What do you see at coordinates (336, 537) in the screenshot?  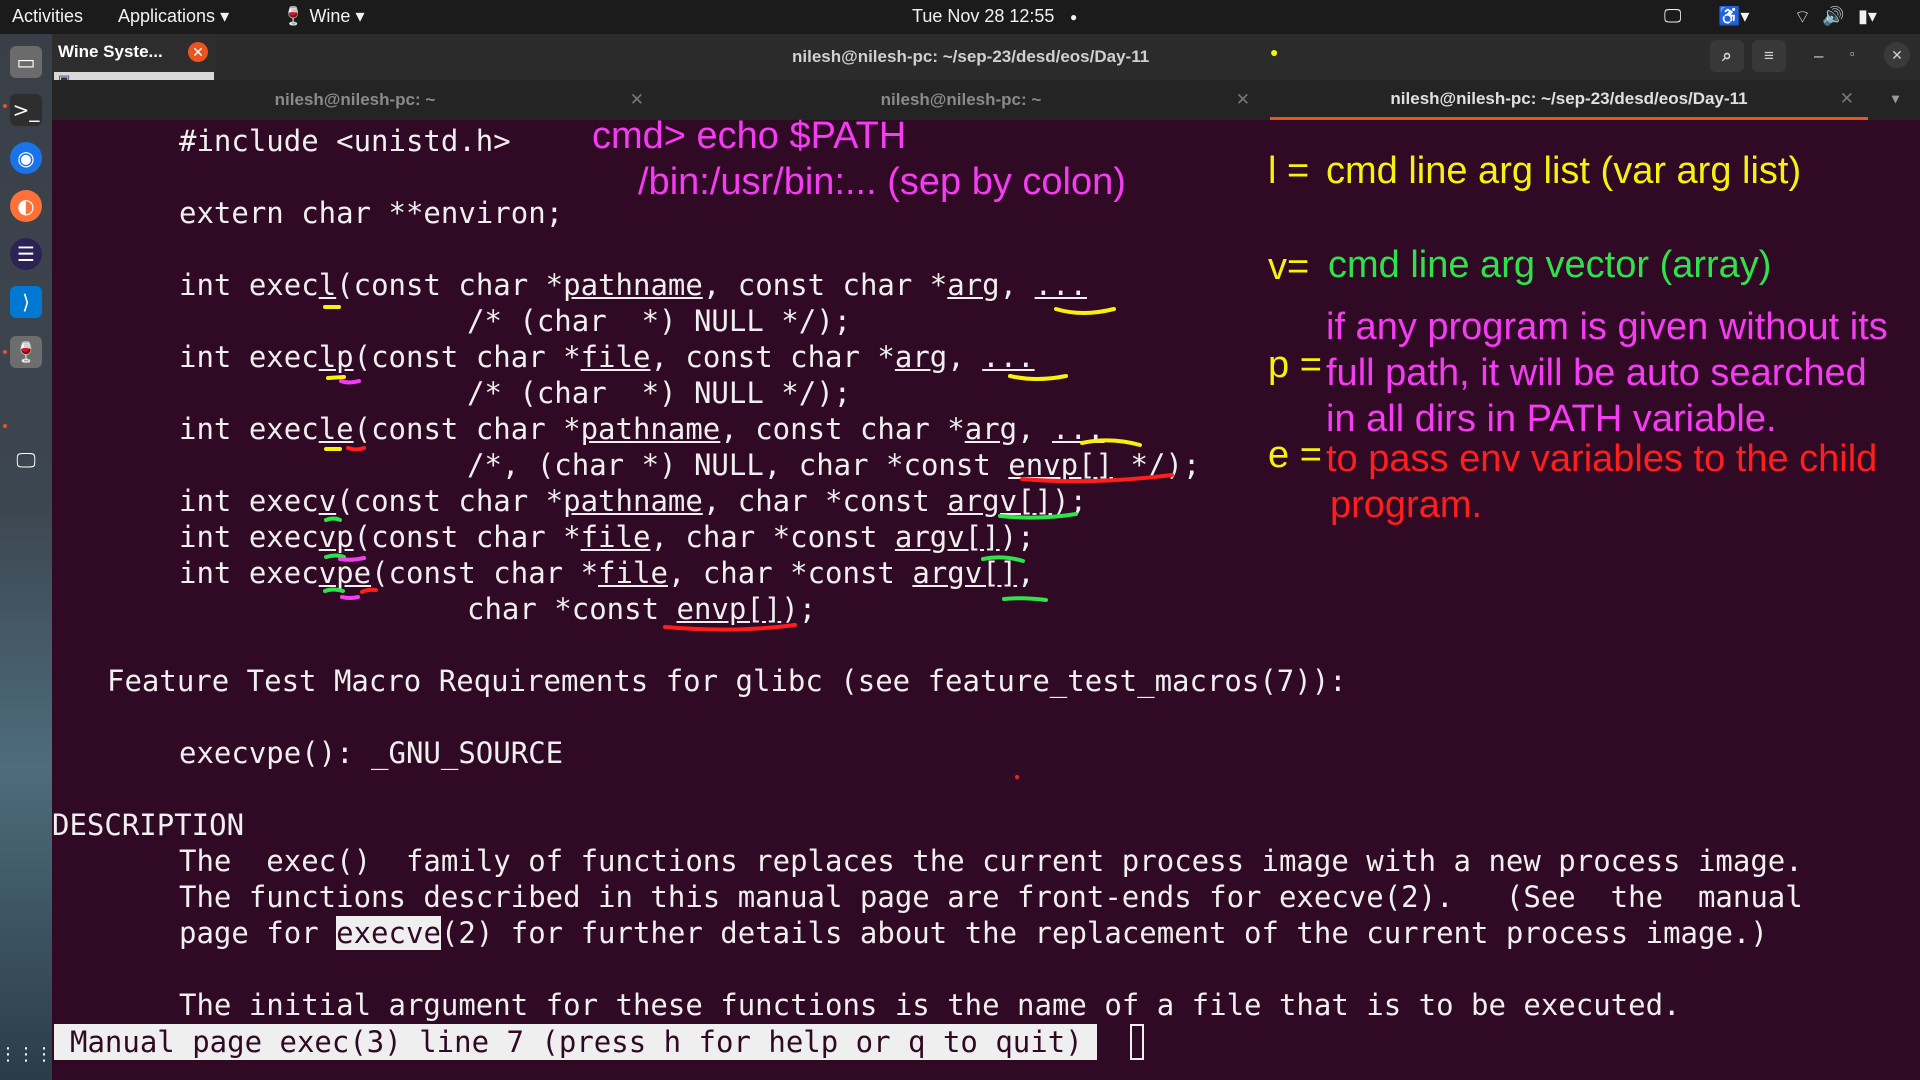 I see `text: vp` at bounding box center [336, 537].